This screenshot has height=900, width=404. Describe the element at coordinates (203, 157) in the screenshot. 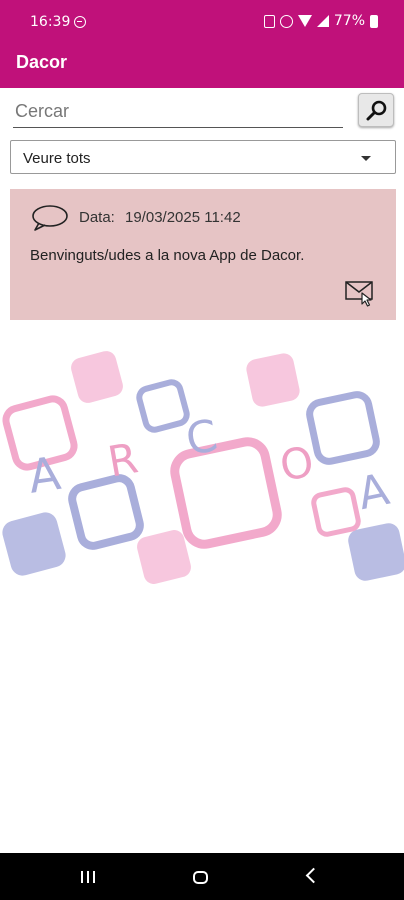

I see `filter-dropdown: Veure tots` at that location.